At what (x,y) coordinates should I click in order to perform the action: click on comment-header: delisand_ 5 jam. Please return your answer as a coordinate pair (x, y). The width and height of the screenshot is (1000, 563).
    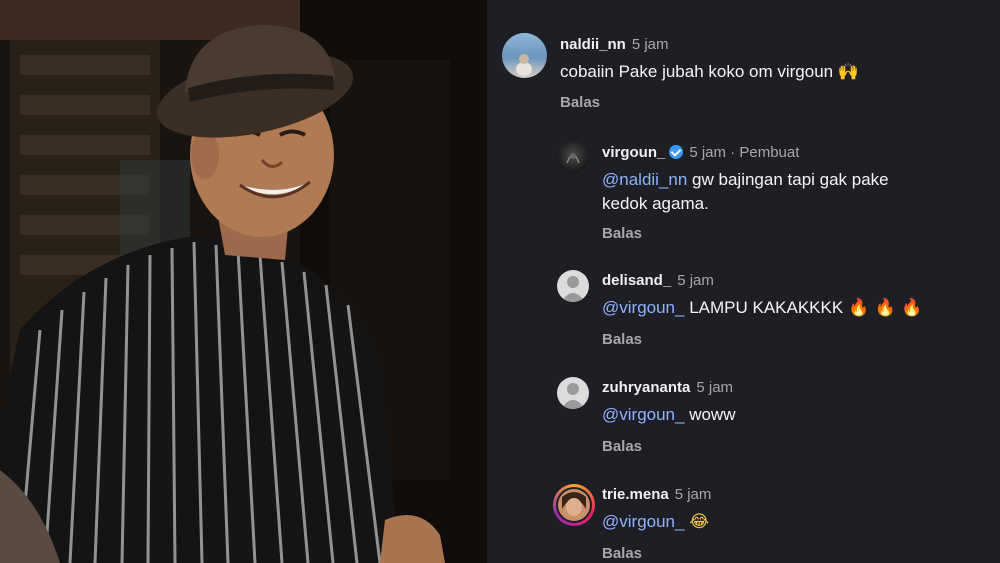
    Looking at the image, I should click on (658, 280).